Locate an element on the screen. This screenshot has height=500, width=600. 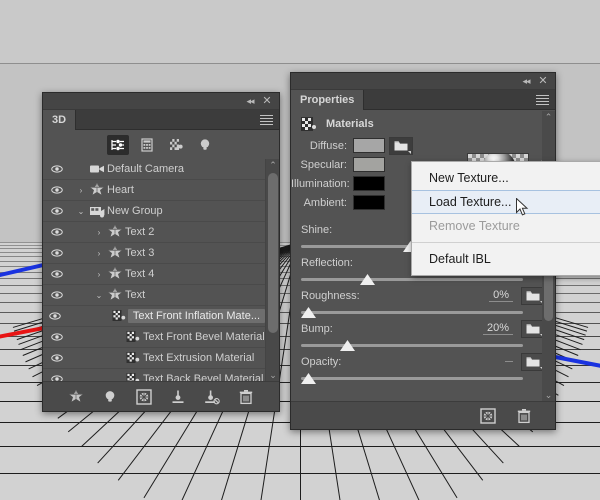
list-item: Text Back Bevel Material is located at coordinates (154, 375).